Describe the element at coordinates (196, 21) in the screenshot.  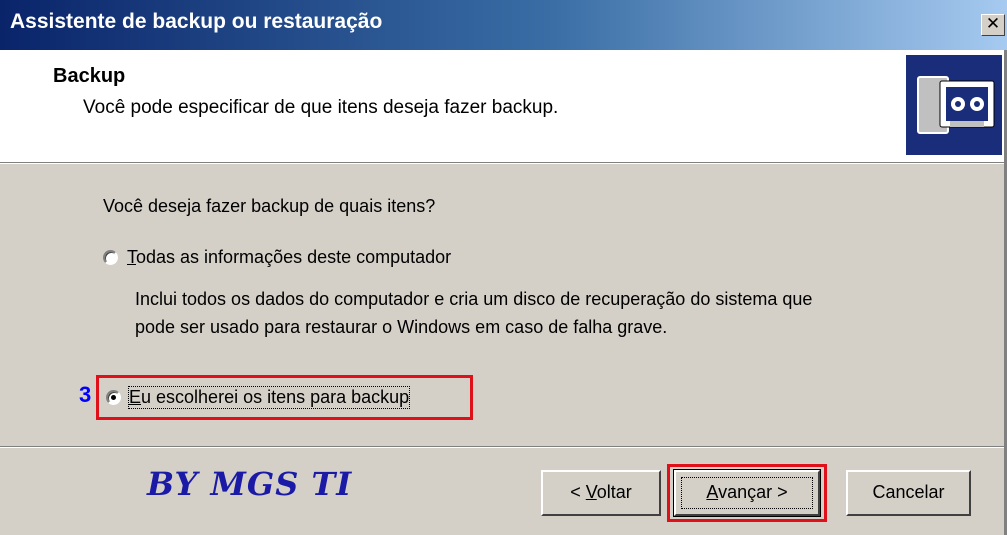
I see `window-title: Assistente de backup ou restauração` at that location.